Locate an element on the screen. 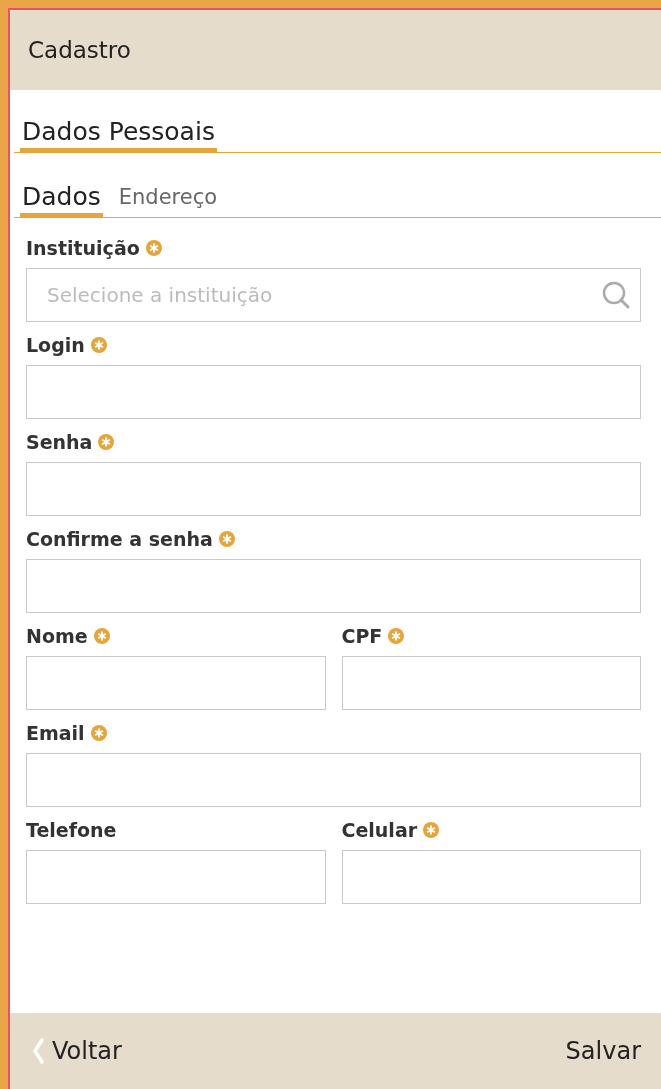 The width and height of the screenshot is (661, 1089). field-label: Celular is located at coordinates (379, 830).